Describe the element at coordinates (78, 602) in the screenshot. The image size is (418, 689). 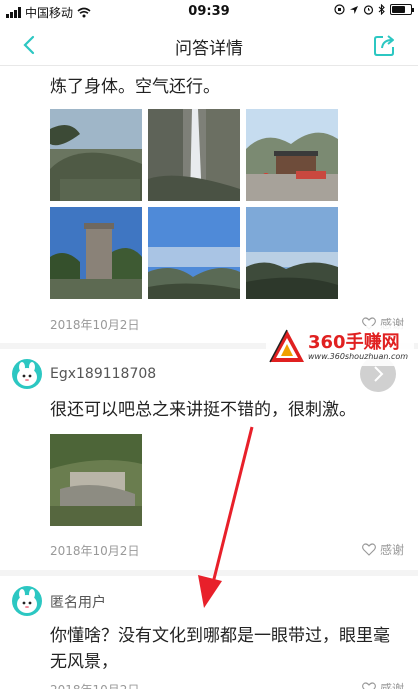
I see `username: 匿名用户` at that location.